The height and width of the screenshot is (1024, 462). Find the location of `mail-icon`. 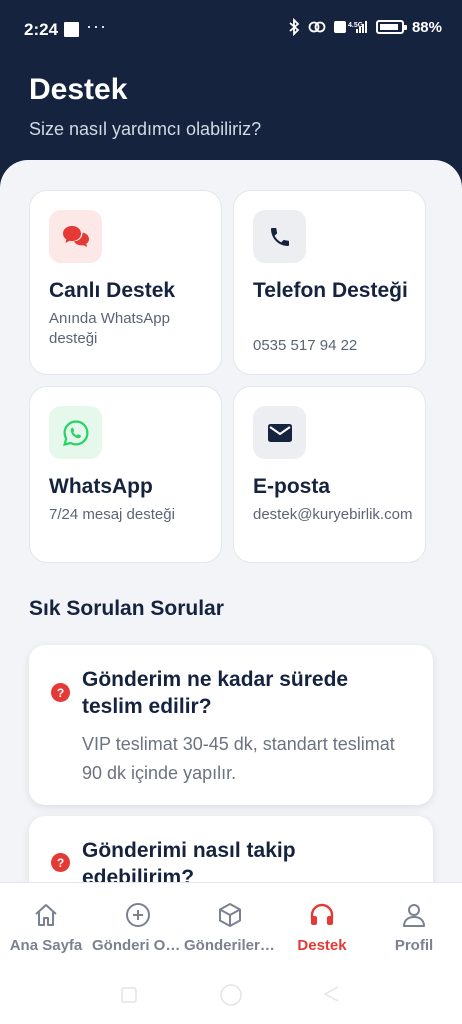

mail-icon is located at coordinates (279, 432).